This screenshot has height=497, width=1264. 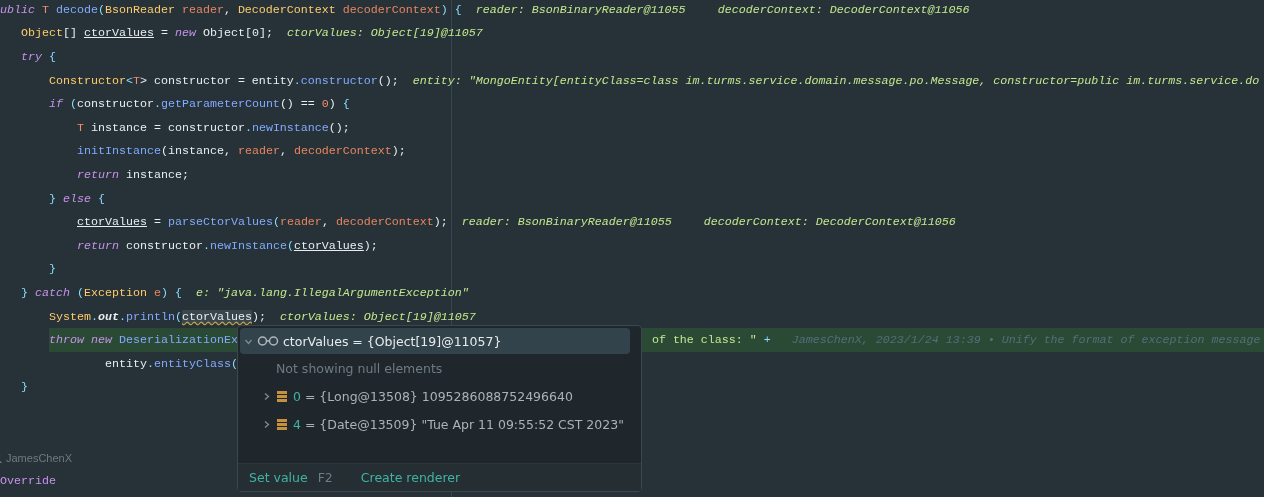 What do you see at coordinates (213, 127) in the screenshot?
I see `code-line: T instance = constructor.newInstance();` at bounding box center [213, 127].